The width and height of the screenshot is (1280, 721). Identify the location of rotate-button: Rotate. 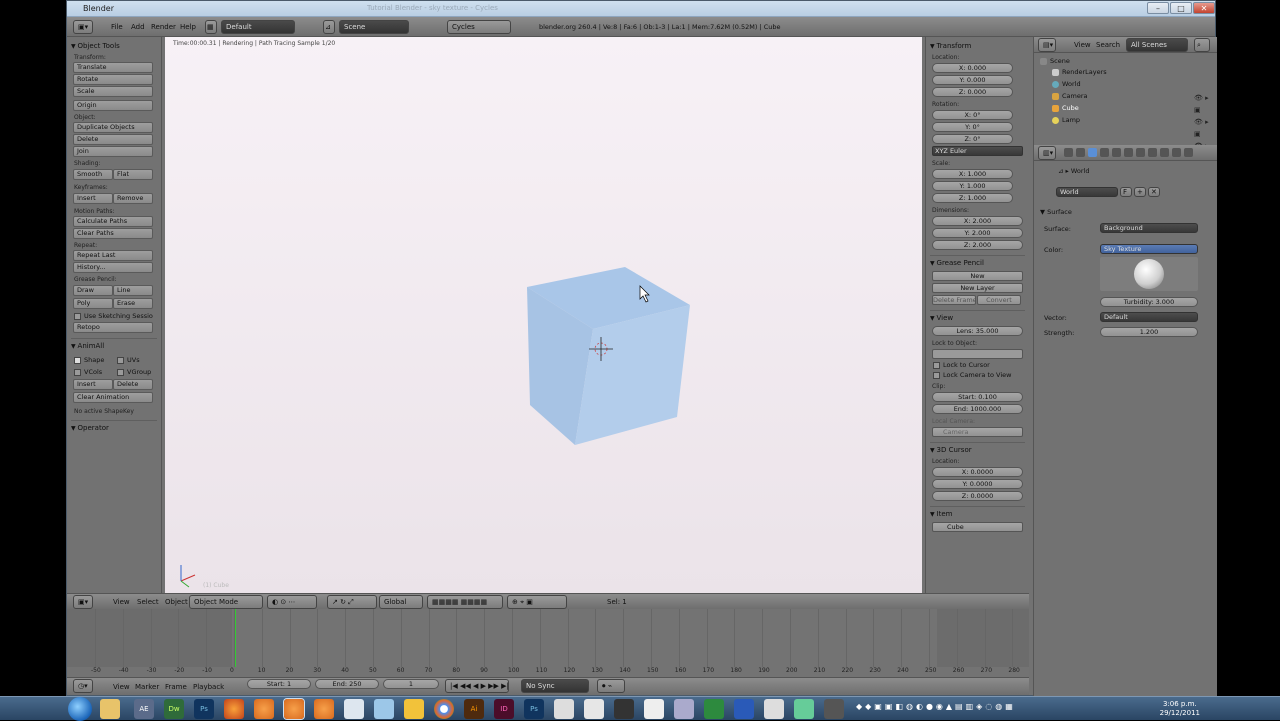
(113, 79).